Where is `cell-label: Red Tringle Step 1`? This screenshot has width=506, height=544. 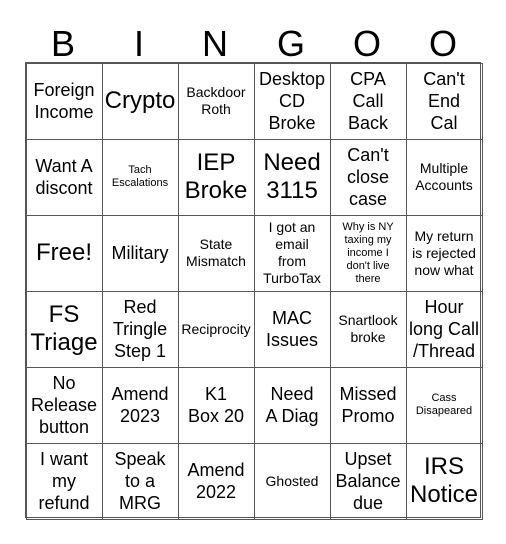
cell-label: Red Tringle Step 1 is located at coordinates (140, 329).